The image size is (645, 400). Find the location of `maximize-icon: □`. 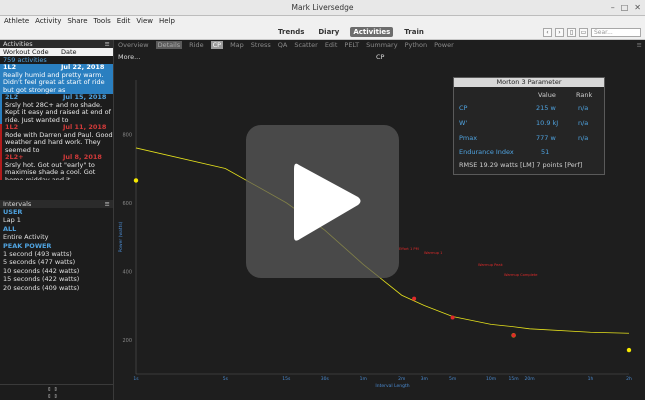

maximize-icon: □ is located at coordinates (625, 7).